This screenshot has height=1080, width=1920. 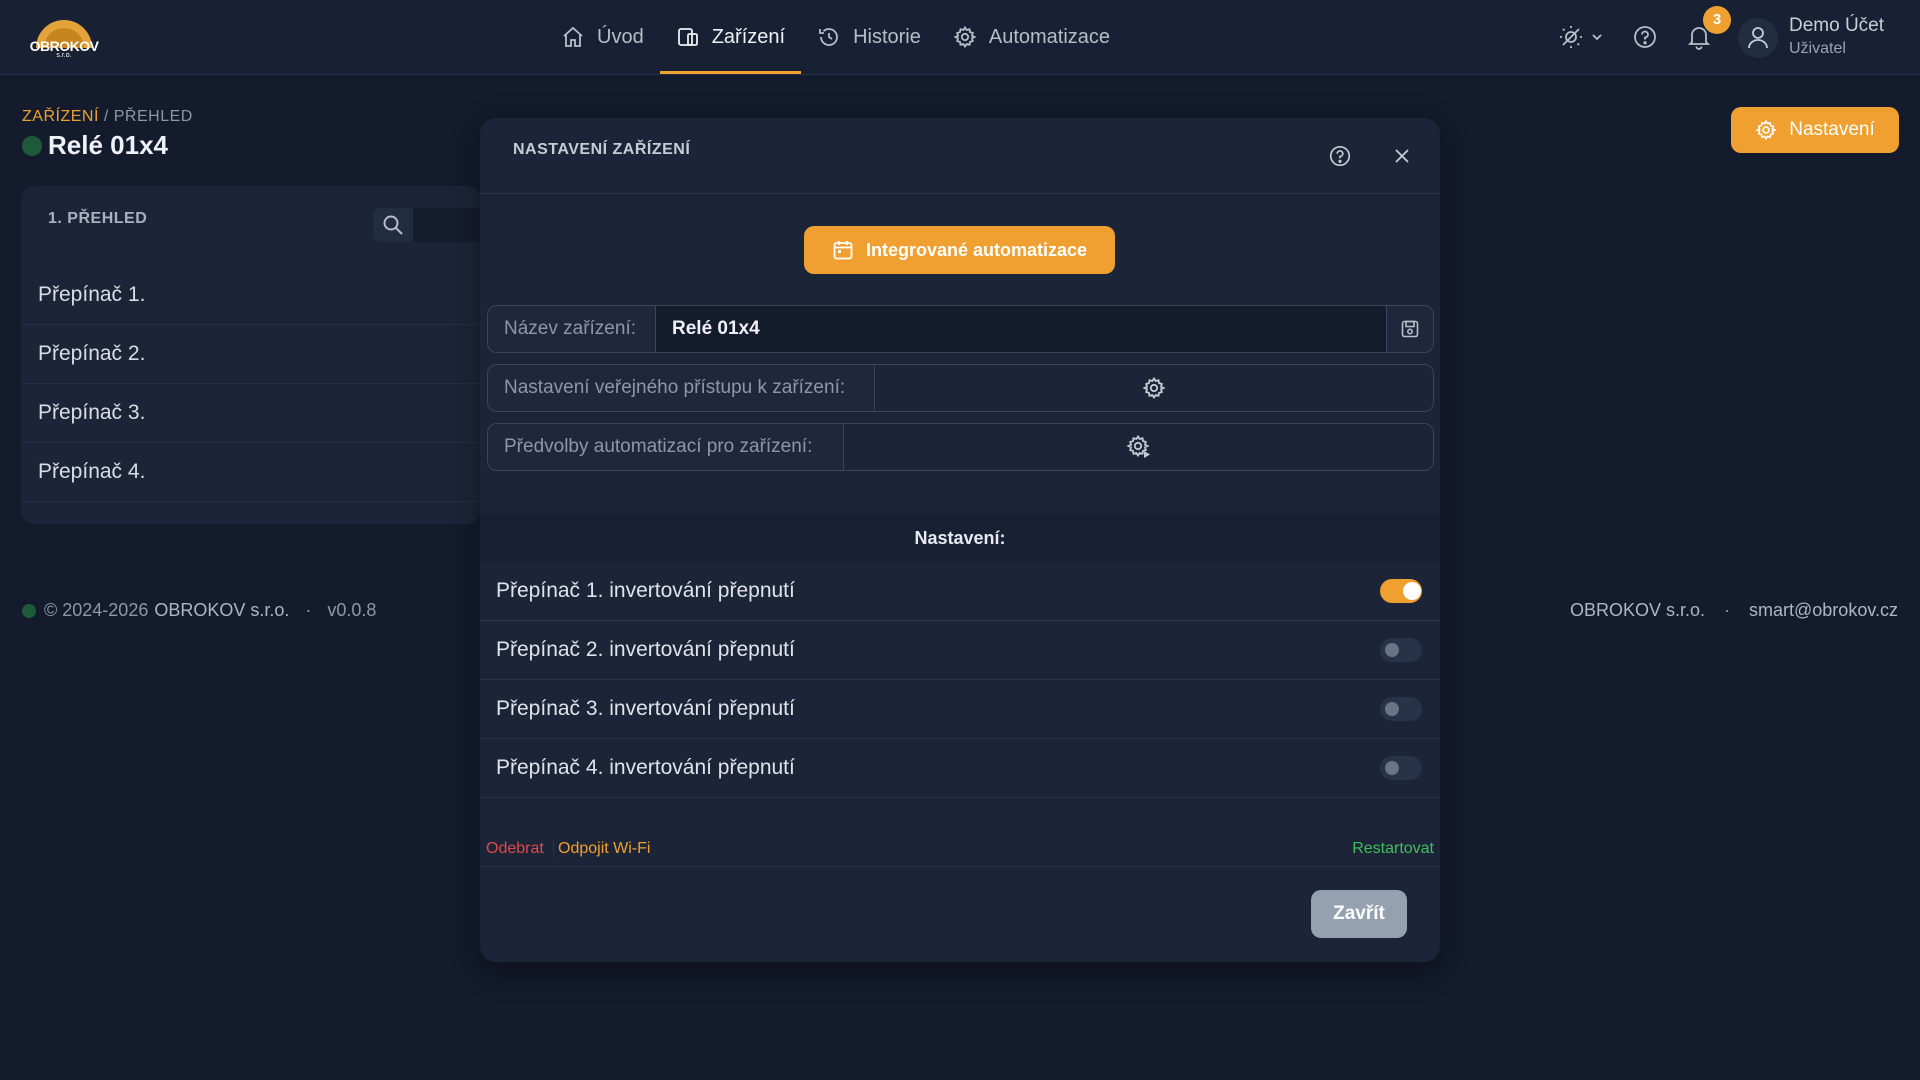 What do you see at coordinates (352, 610) in the screenshot?
I see `footer-version: v0.0.8` at bounding box center [352, 610].